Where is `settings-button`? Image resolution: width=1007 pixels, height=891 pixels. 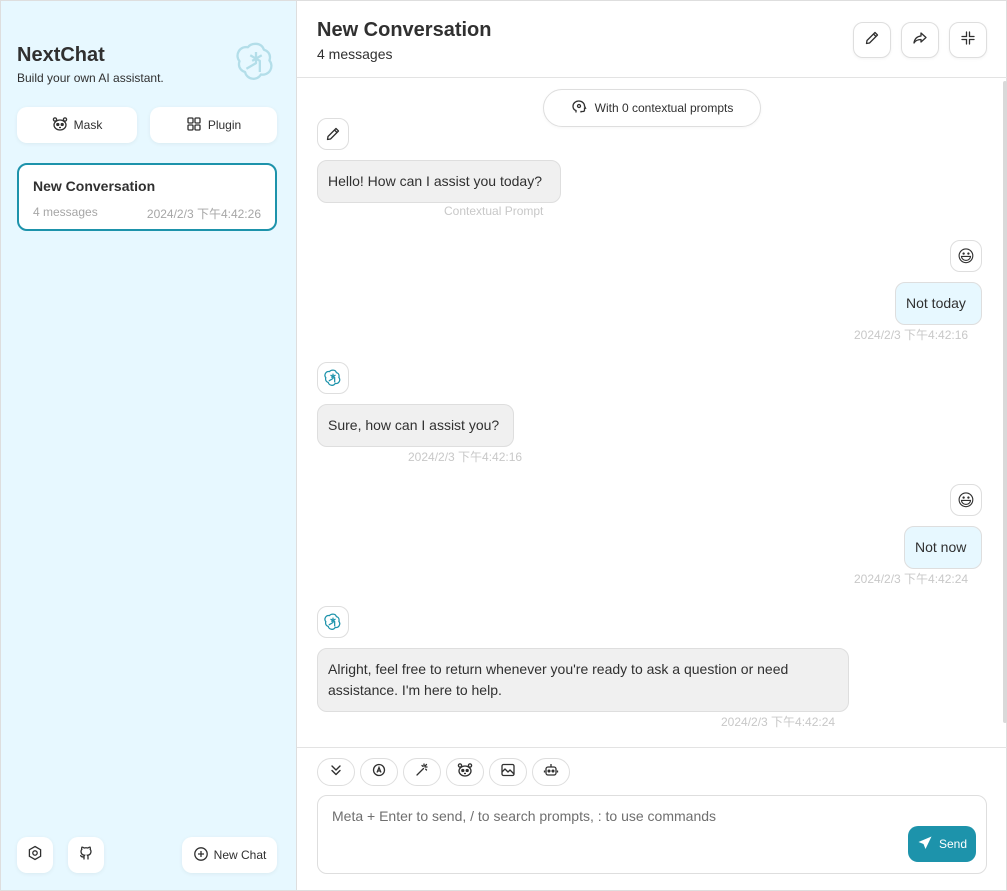 settings-button is located at coordinates (35, 855).